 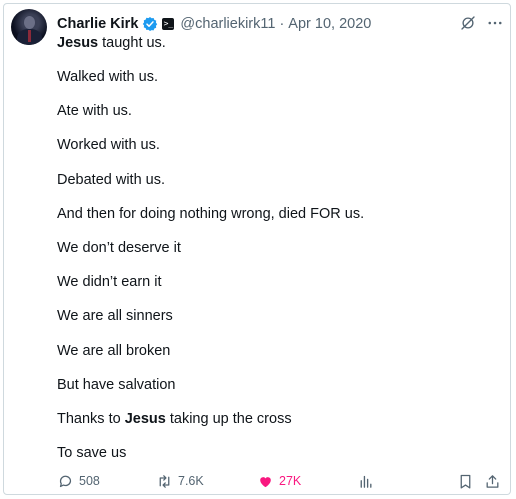 What do you see at coordinates (89, 481) in the screenshot?
I see `reply-count: 508` at bounding box center [89, 481].